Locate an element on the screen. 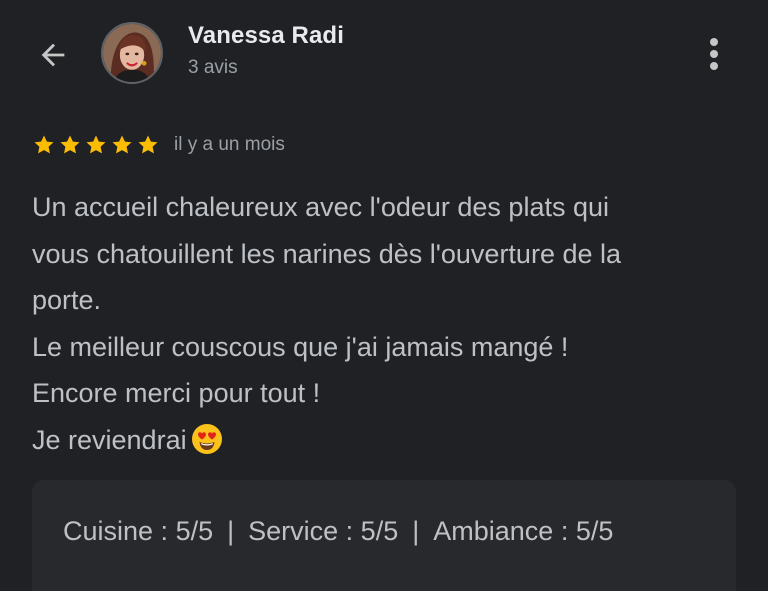  avatar-photo is located at coordinates (132, 53).